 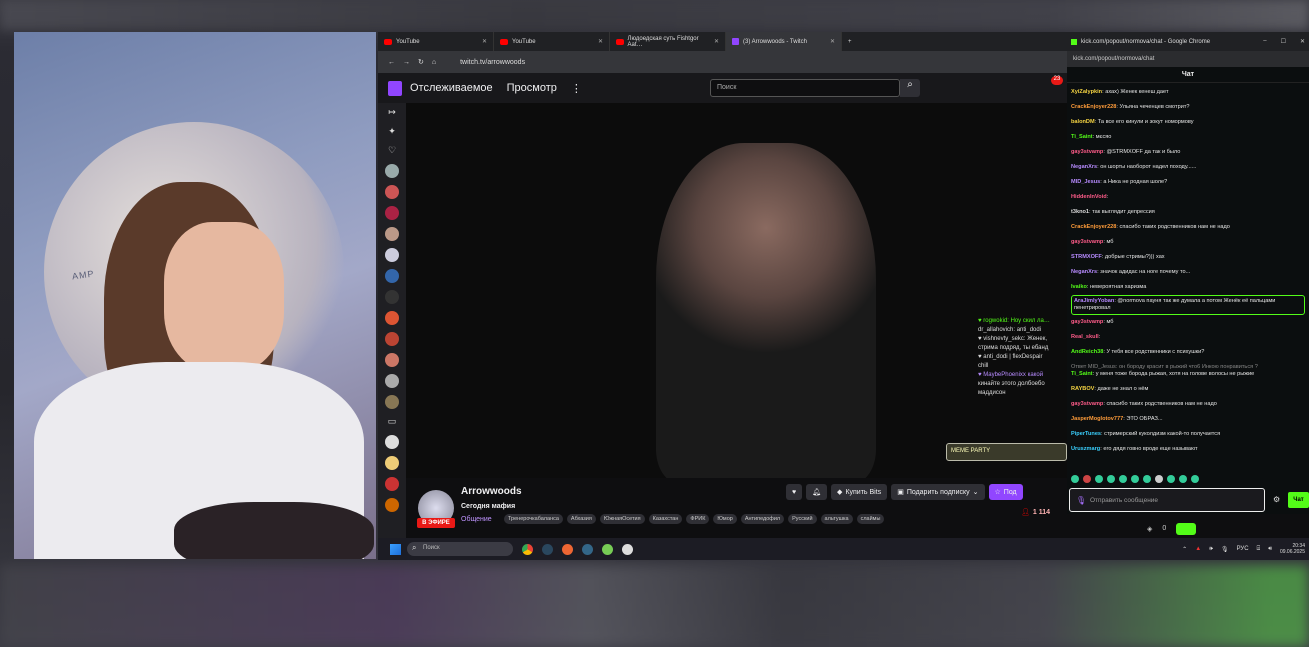 I want to click on chat-username: PiperTunes, so click(x=1086, y=434).